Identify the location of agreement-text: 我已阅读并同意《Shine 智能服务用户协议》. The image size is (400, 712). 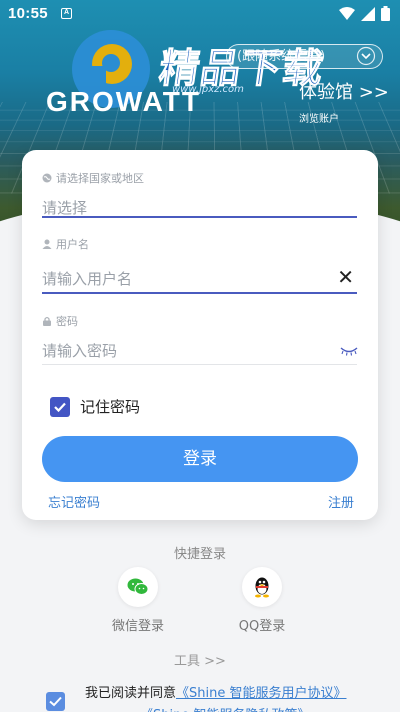
(216, 691).